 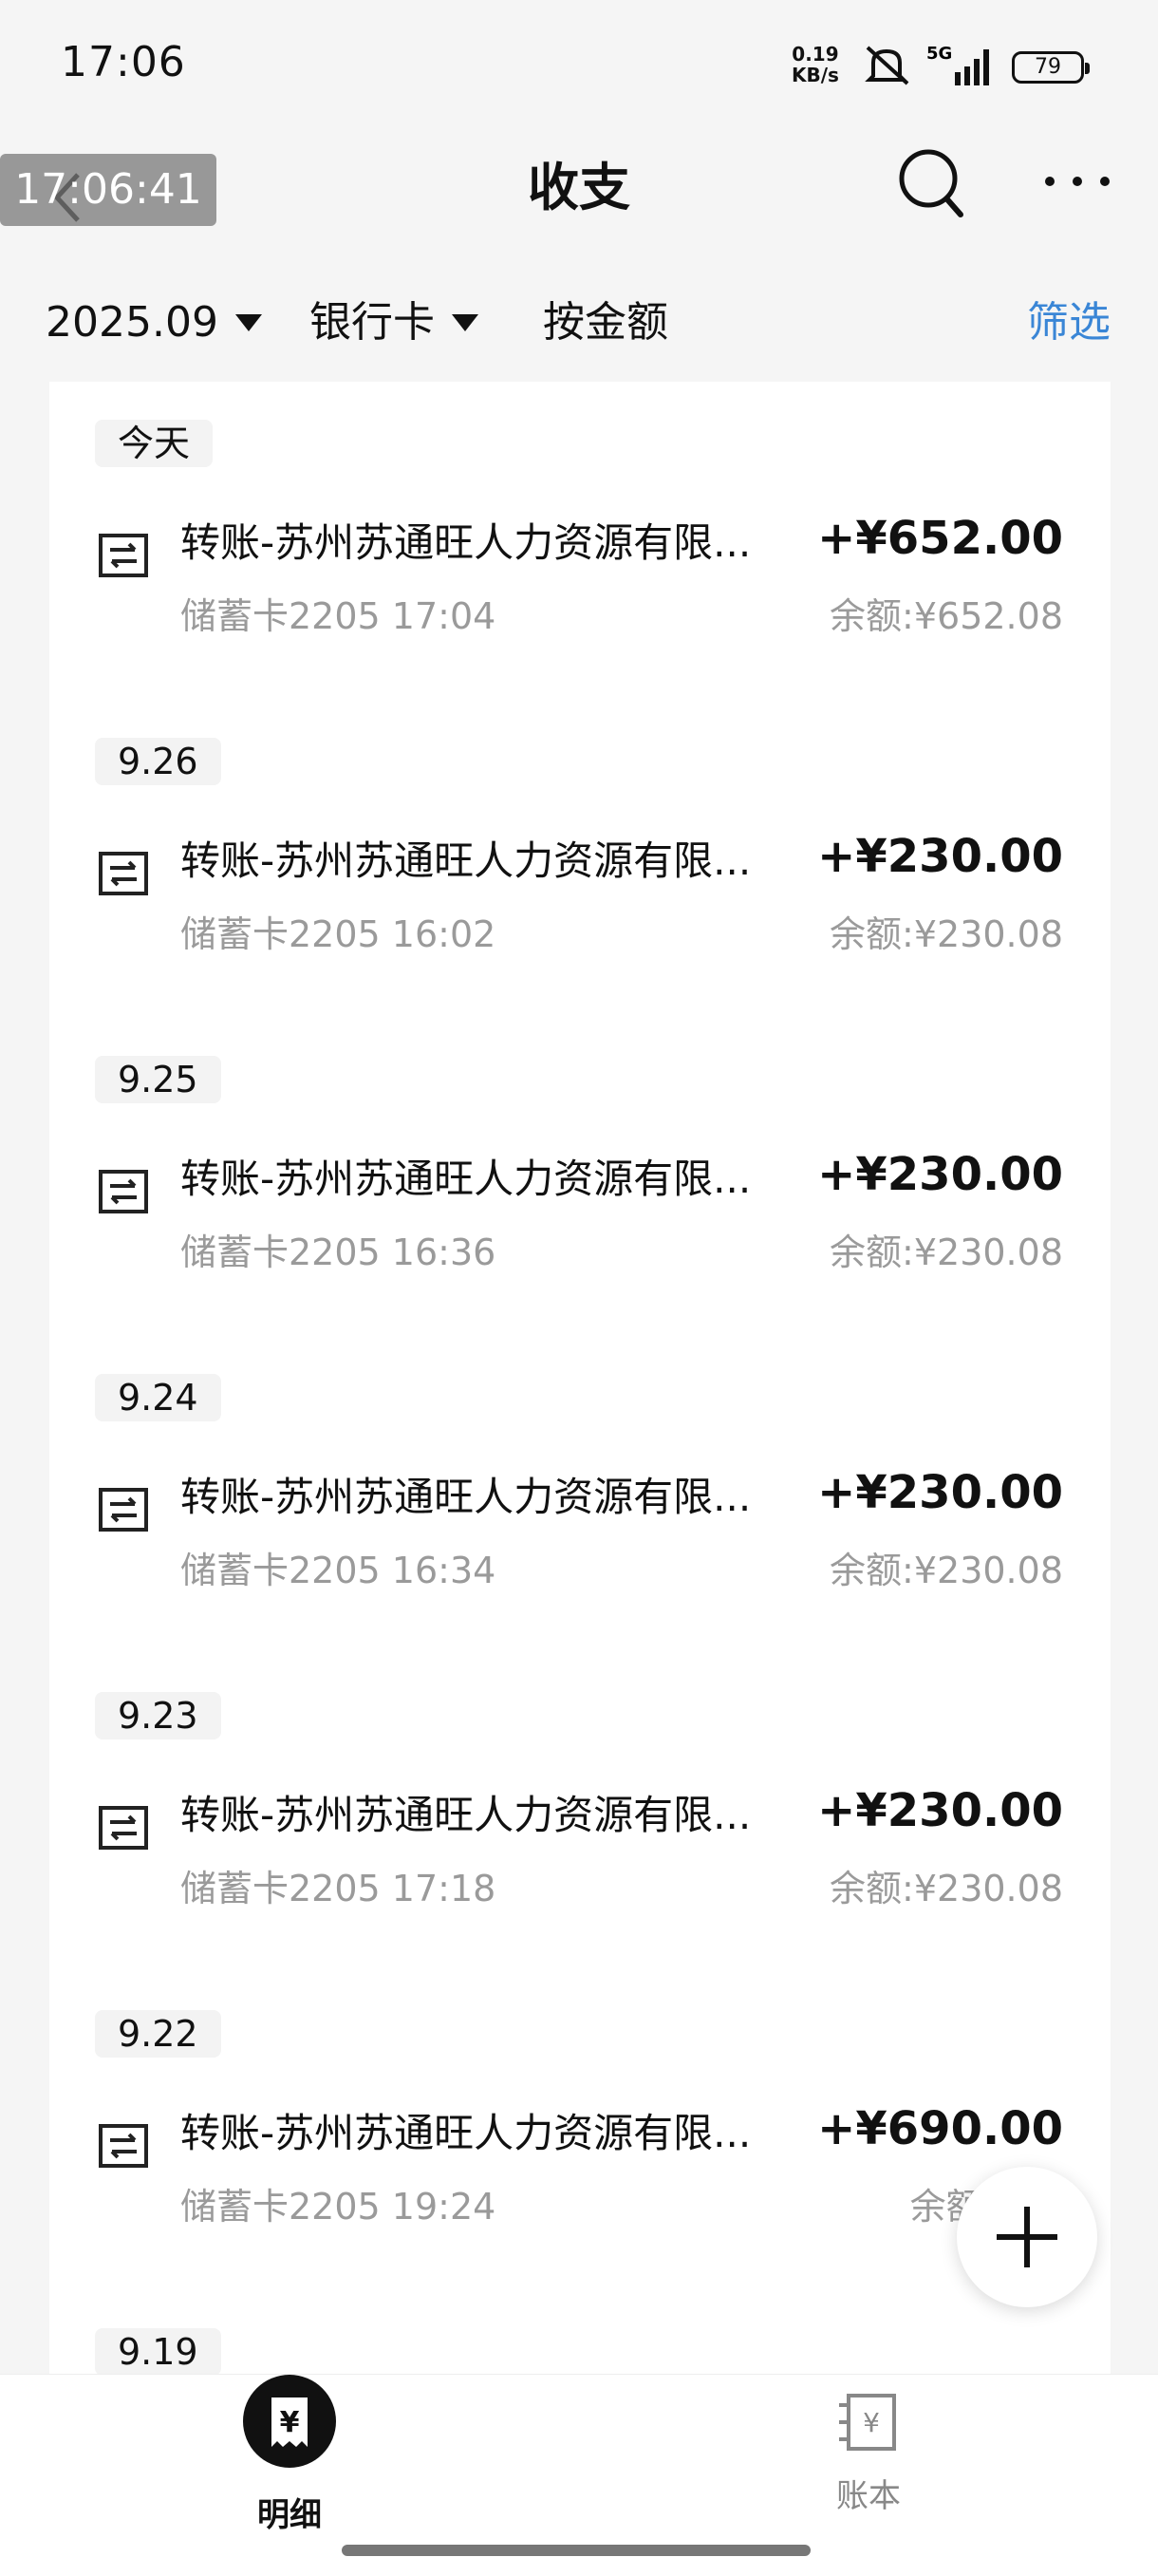 I want to click on plus-icon, so click(x=1027, y=2237).